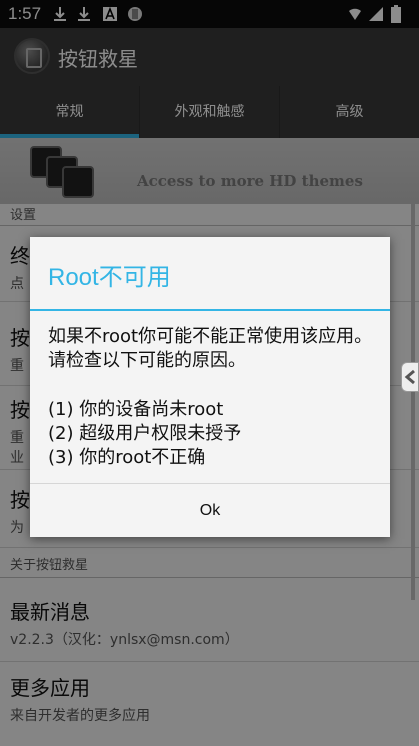  I want to click on reason-line: (3) 你的root不正确, so click(127, 457).